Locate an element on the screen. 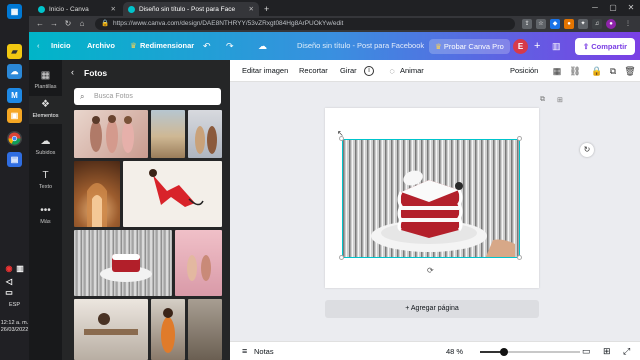  clock-time: 12:12 a. m. is located at coordinates (14, 323).